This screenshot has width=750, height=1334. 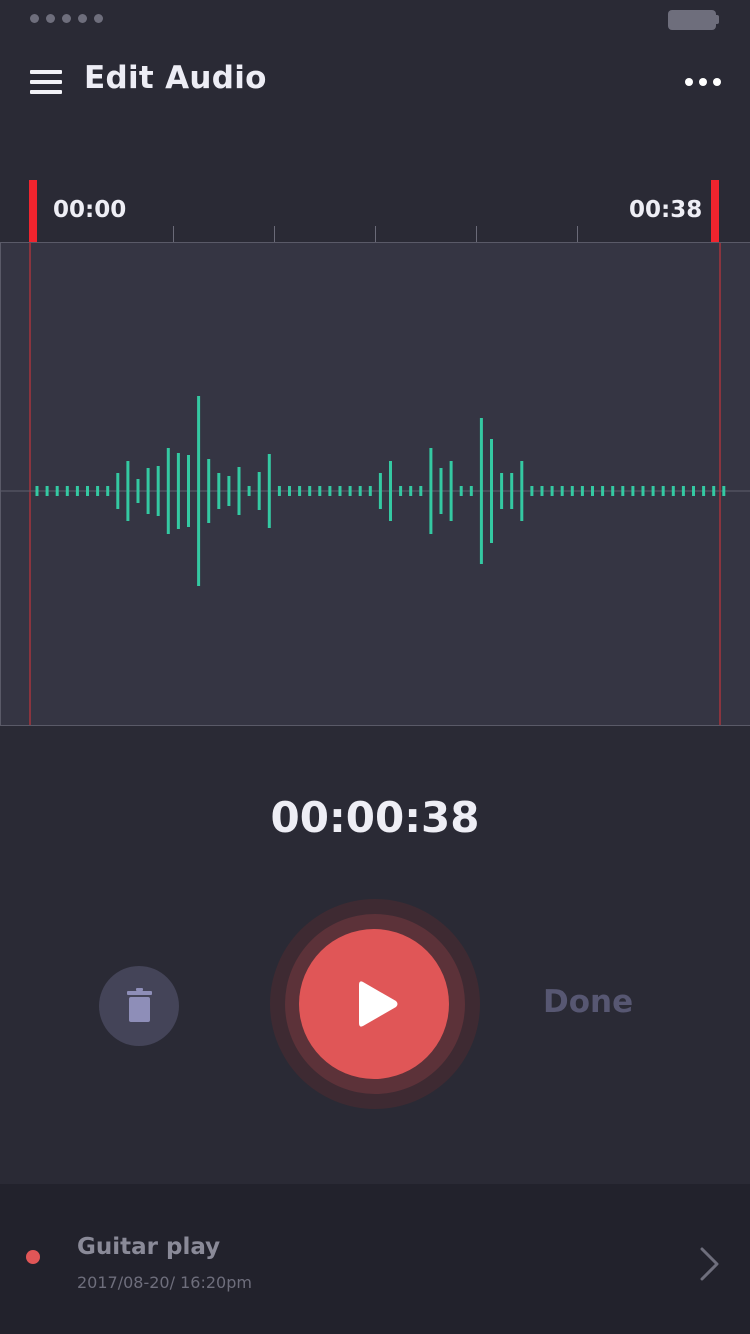 What do you see at coordinates (46, 82) in the screenshot?
I see `menu-icon` at bounding box center [46, 82].